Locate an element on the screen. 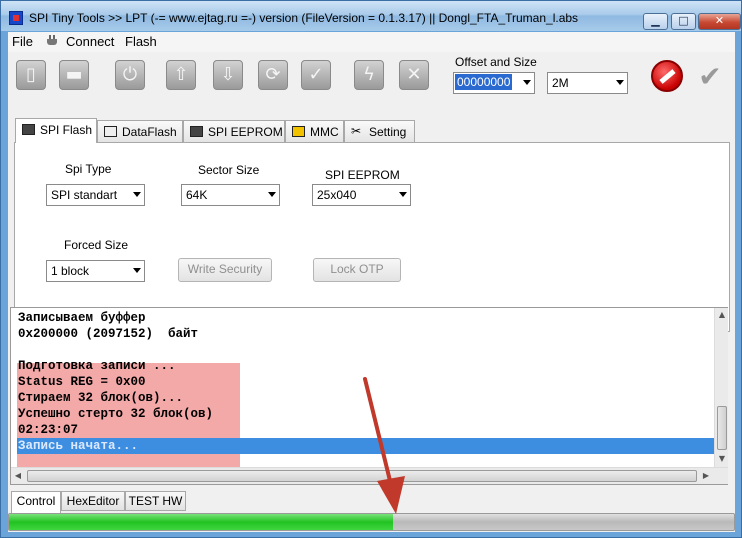 The height and width of the screenshot is (538, 742). plug-icon is located at coordinates (52, 41).